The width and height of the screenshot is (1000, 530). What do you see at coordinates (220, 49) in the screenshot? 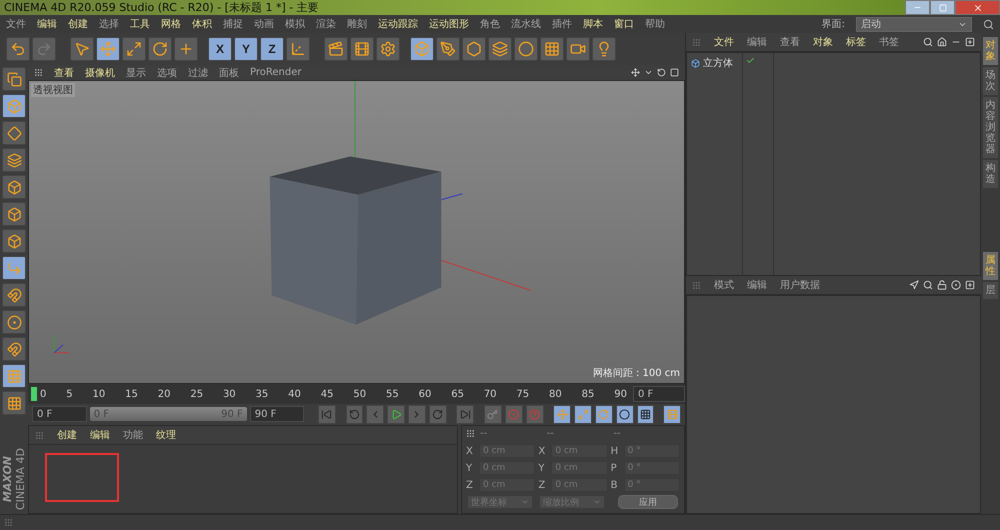
I see `axis-button: X` at bounding box center [220, 49].